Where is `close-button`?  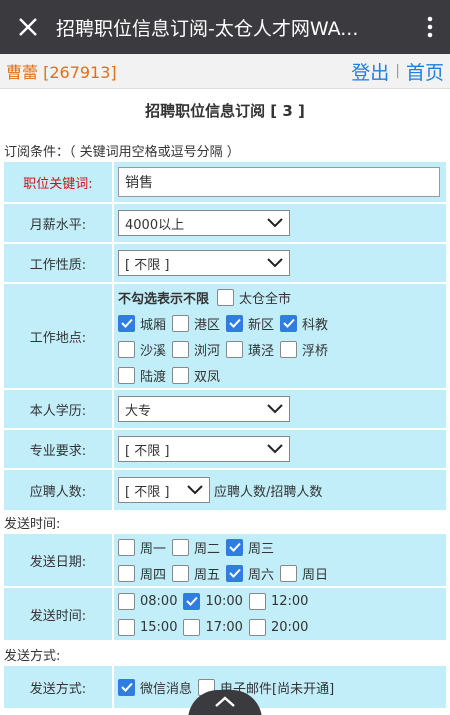 close-button is located at coordinates (28, 27).